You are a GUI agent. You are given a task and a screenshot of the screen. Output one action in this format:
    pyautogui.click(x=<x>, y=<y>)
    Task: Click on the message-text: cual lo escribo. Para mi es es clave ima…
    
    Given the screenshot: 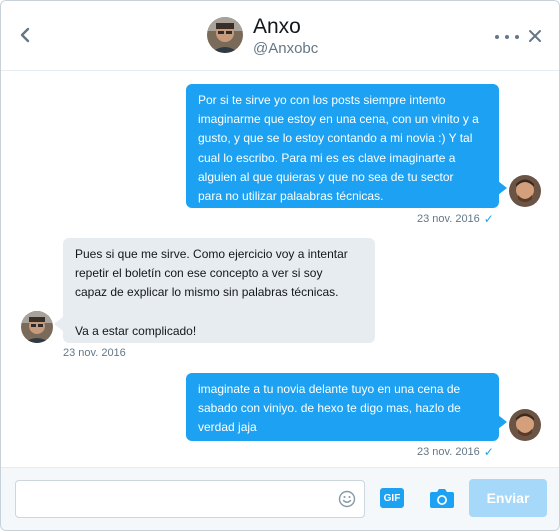 What is the action you would take?
    pyautogui.click(x=327, y=157)
    